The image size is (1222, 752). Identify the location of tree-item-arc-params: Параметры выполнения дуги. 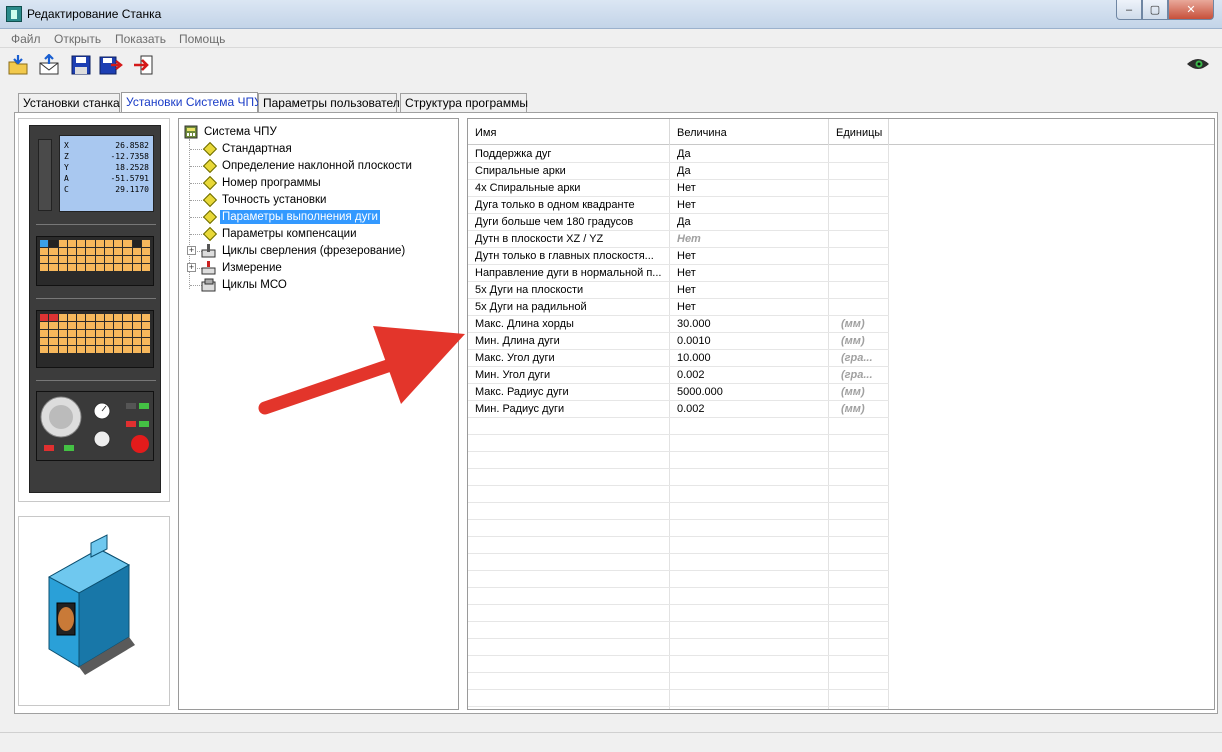
(291, 216).